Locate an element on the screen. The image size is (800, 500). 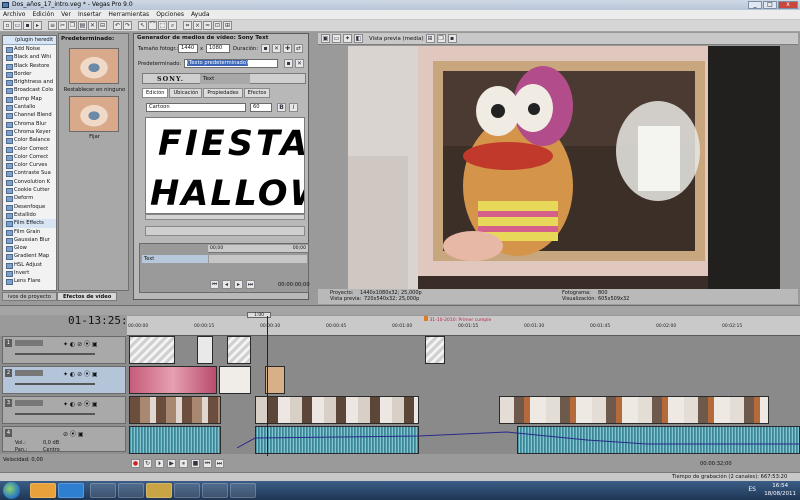
redo-icon: ↷ is located at coordinates (127, 25).